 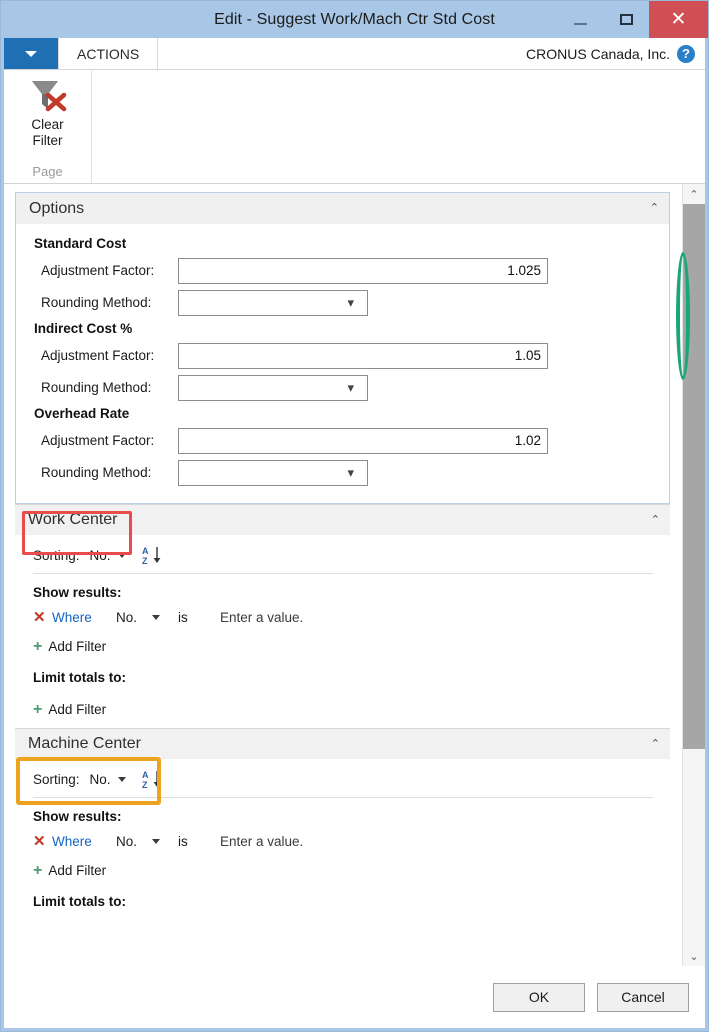 What do you see at coordinates (31, 53) in the screenshot?
I see `ribbon-menu-button` at bounding box center [31, 53].